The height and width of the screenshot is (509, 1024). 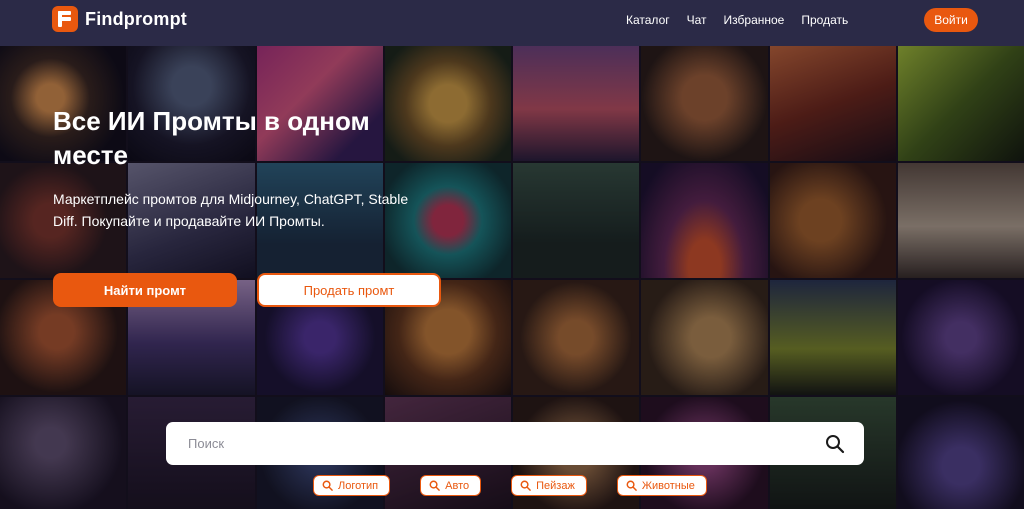 What do you see at coordinates (754, 20) in the screenshot?
I see `nav-item-favorites: Избранное` at bounding box center [754, 20].